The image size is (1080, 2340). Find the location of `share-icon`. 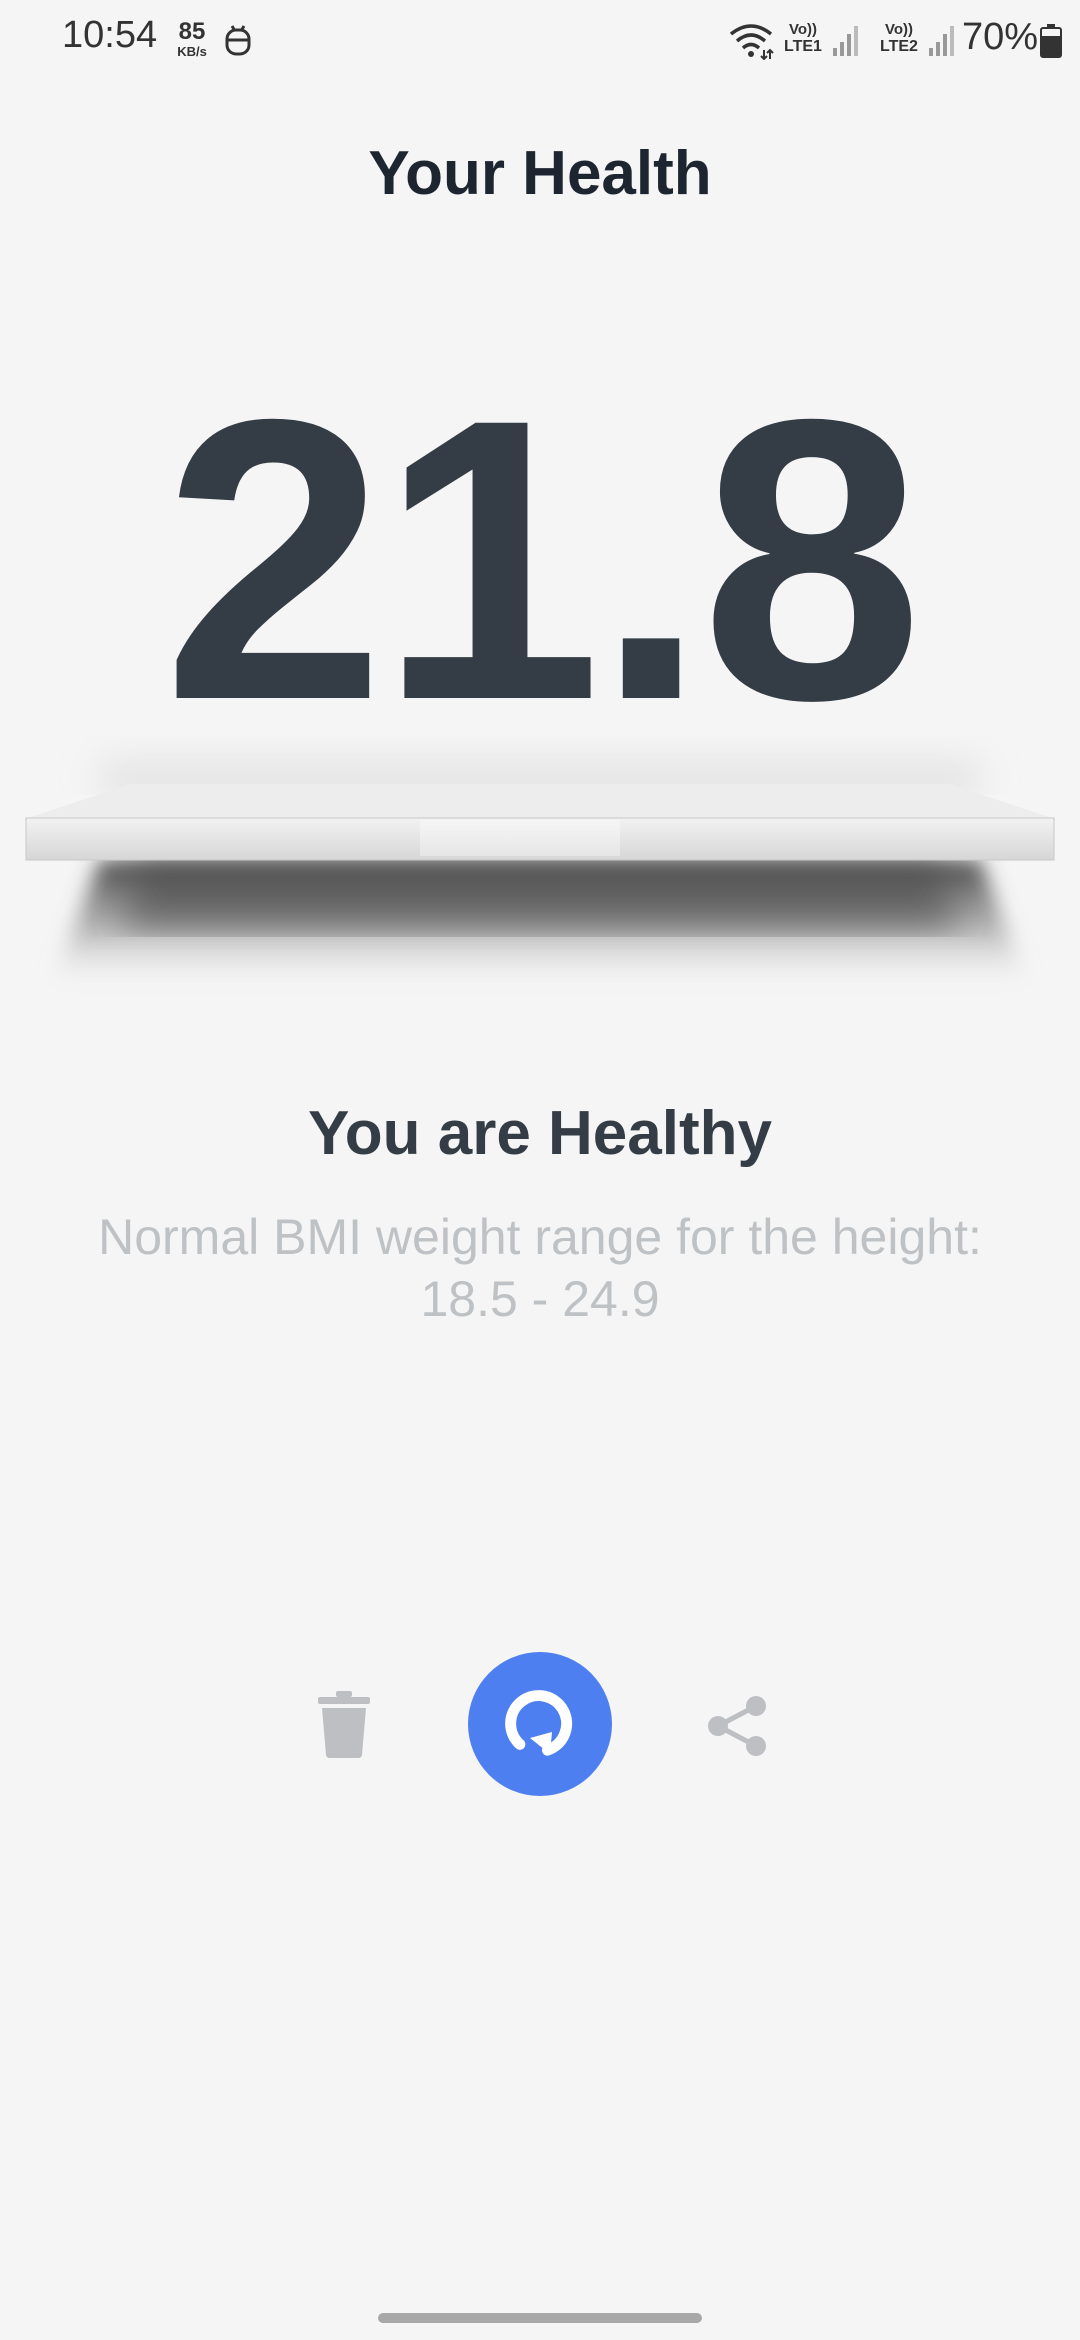

share-icon is located at coordinates (737, 1726).